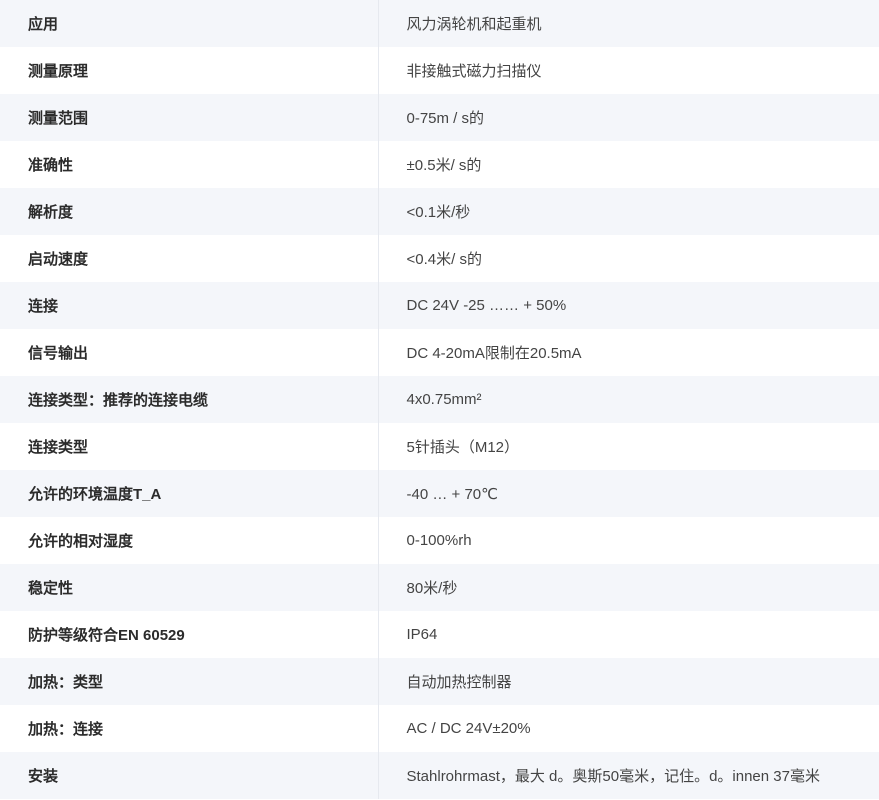 The image size is (879, 800). What do you see at coordinates (628, 681) in the screenshot?
I see `spec-value: 自动加热控制器` at bounding box center [628, 681].